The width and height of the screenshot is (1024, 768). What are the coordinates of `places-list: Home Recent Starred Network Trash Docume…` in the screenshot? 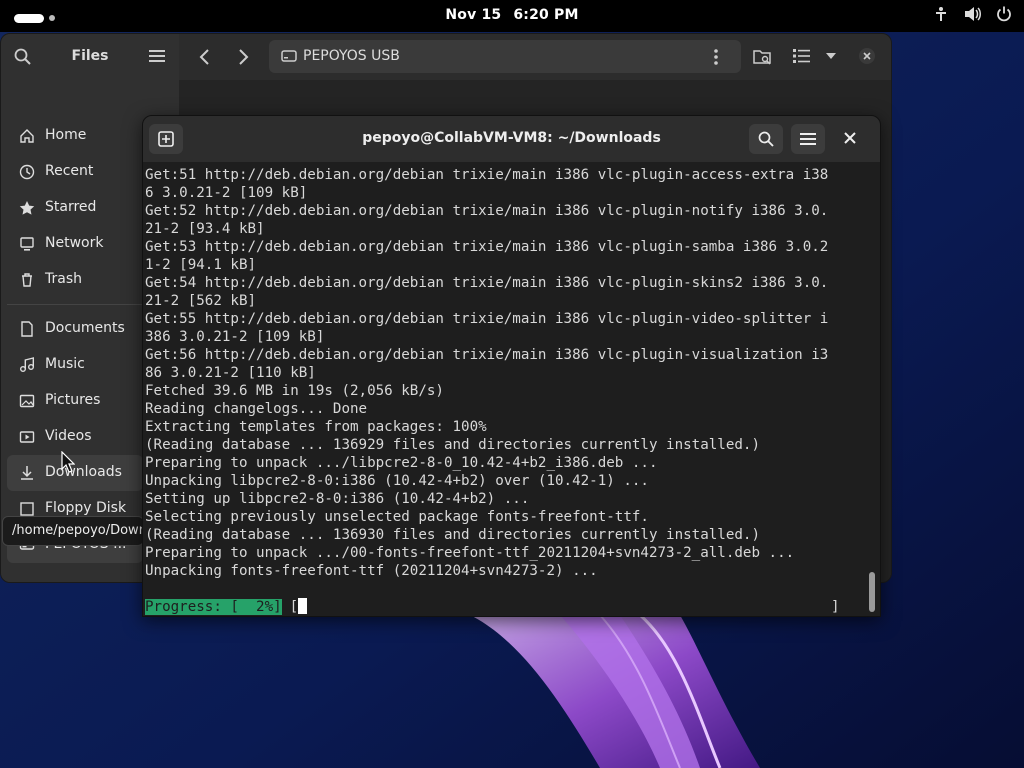 It's located at (75, 340).